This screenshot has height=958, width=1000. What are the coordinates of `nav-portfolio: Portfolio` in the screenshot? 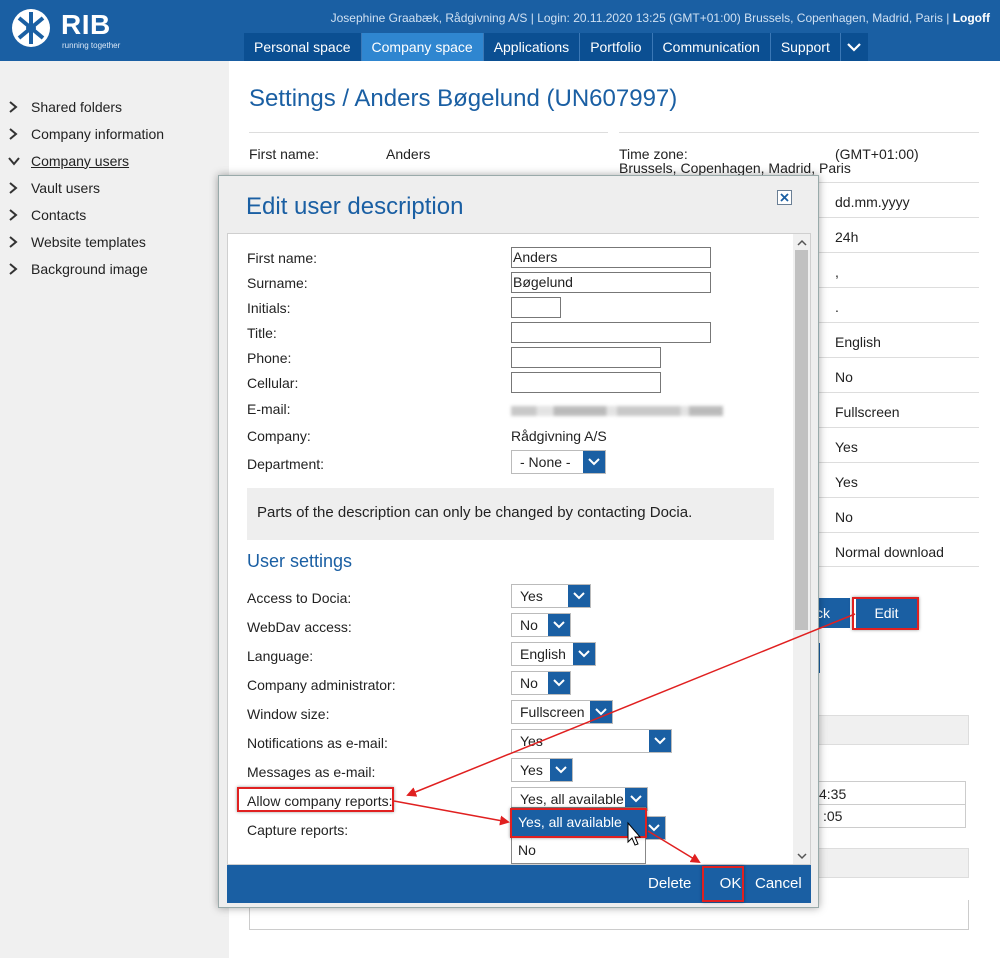 It's located at (616, 47).